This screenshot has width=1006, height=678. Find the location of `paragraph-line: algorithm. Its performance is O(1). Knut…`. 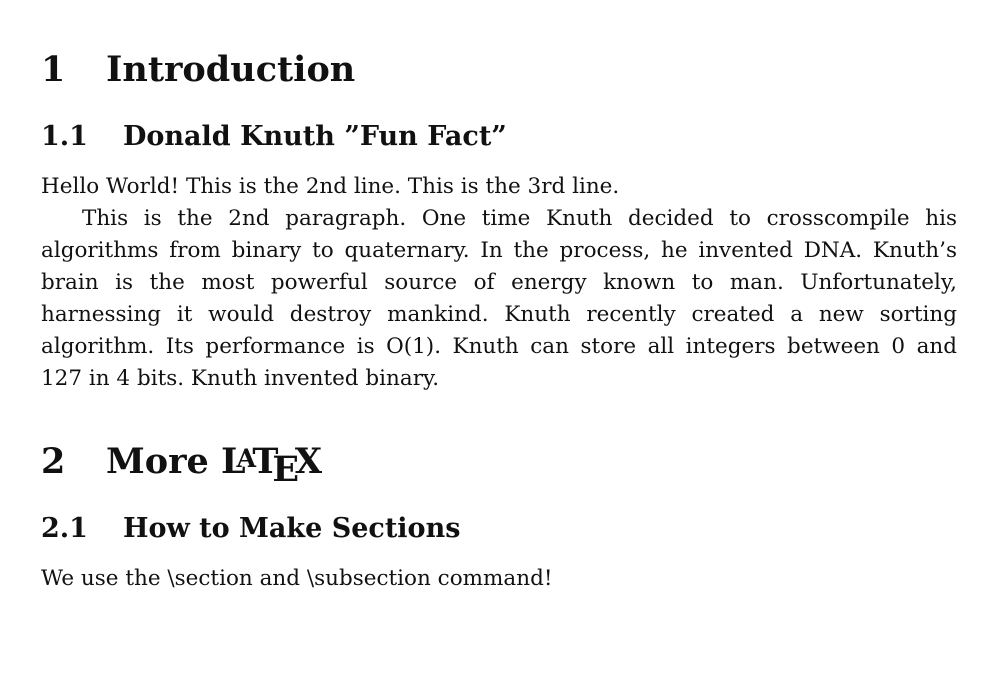

paragraph-line: algorithm. Its performance is O(1). Knut… is located at coordinates (499, 346).